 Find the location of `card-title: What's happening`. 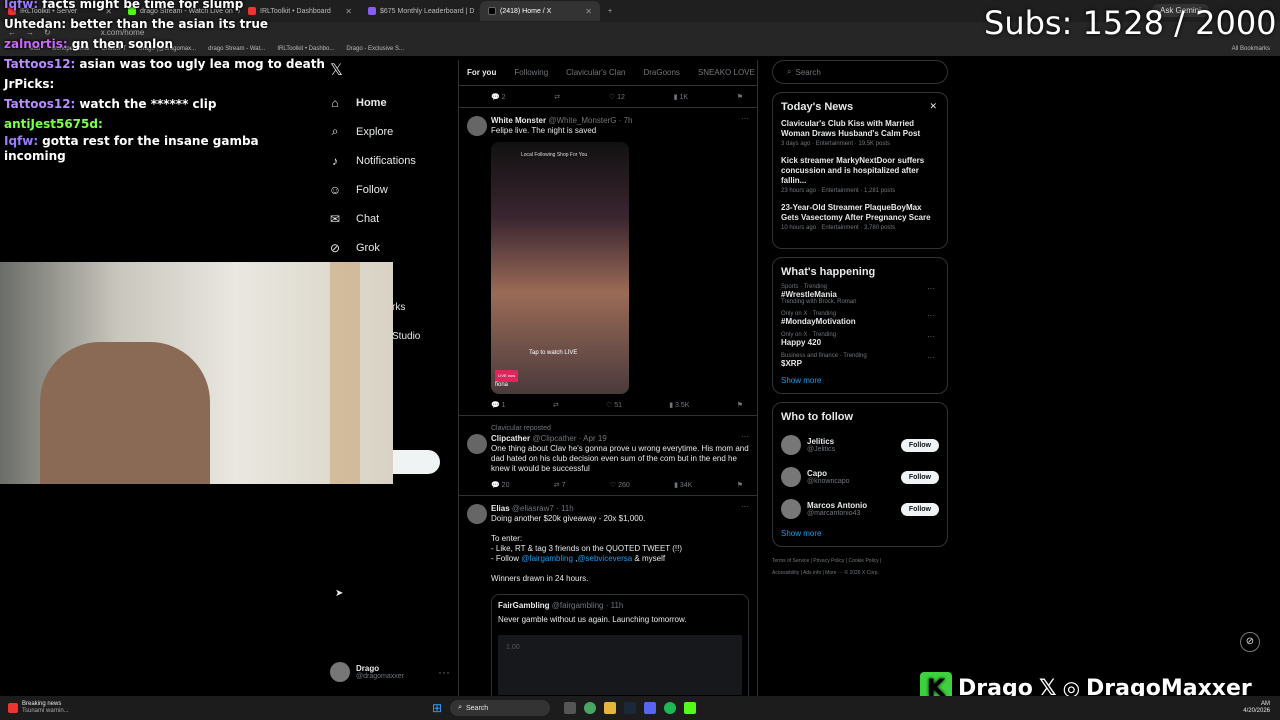

card-title: What's happening is located at coordinates (828, 272).